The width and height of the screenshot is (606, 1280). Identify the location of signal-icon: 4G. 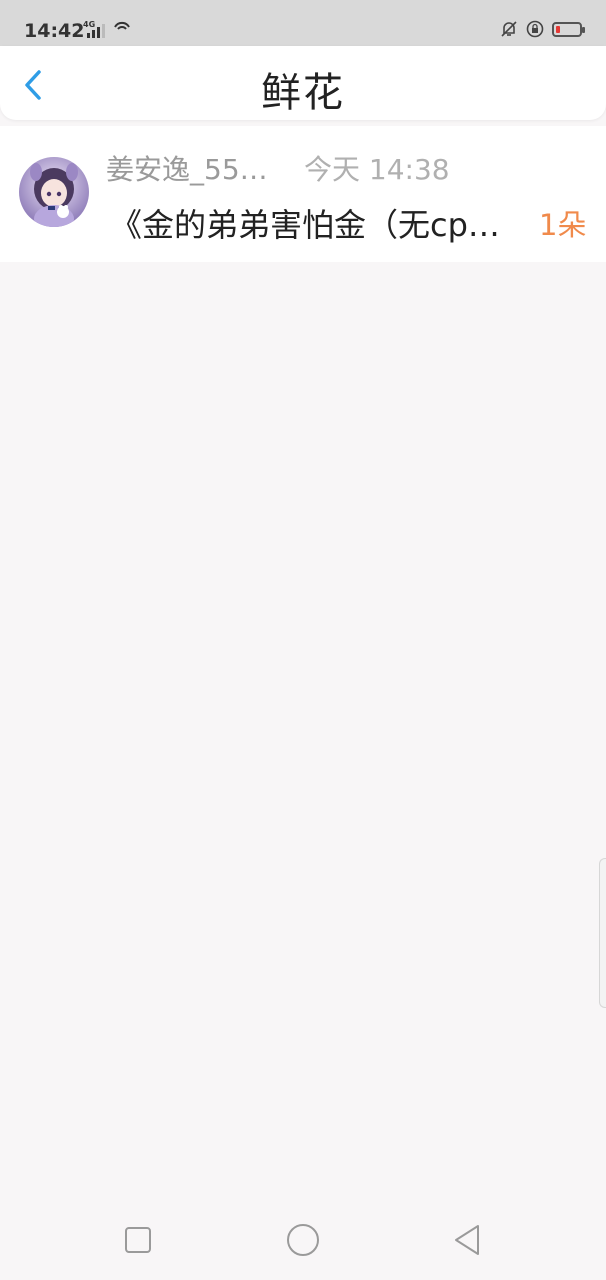
(94, 29).